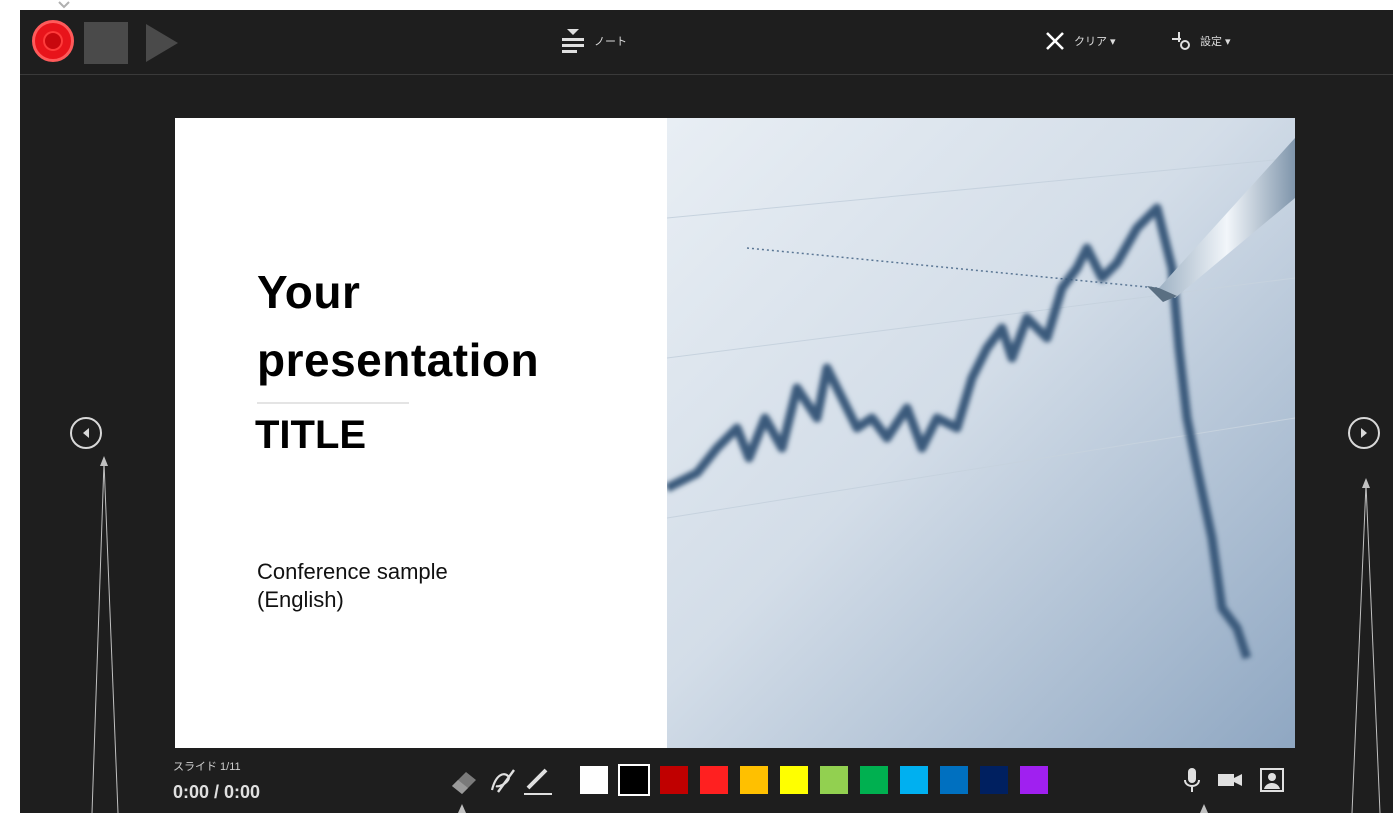 The height and width of the screenshot is (813, 1393). I want to click on chevron-down-icon, so click(64, 5).